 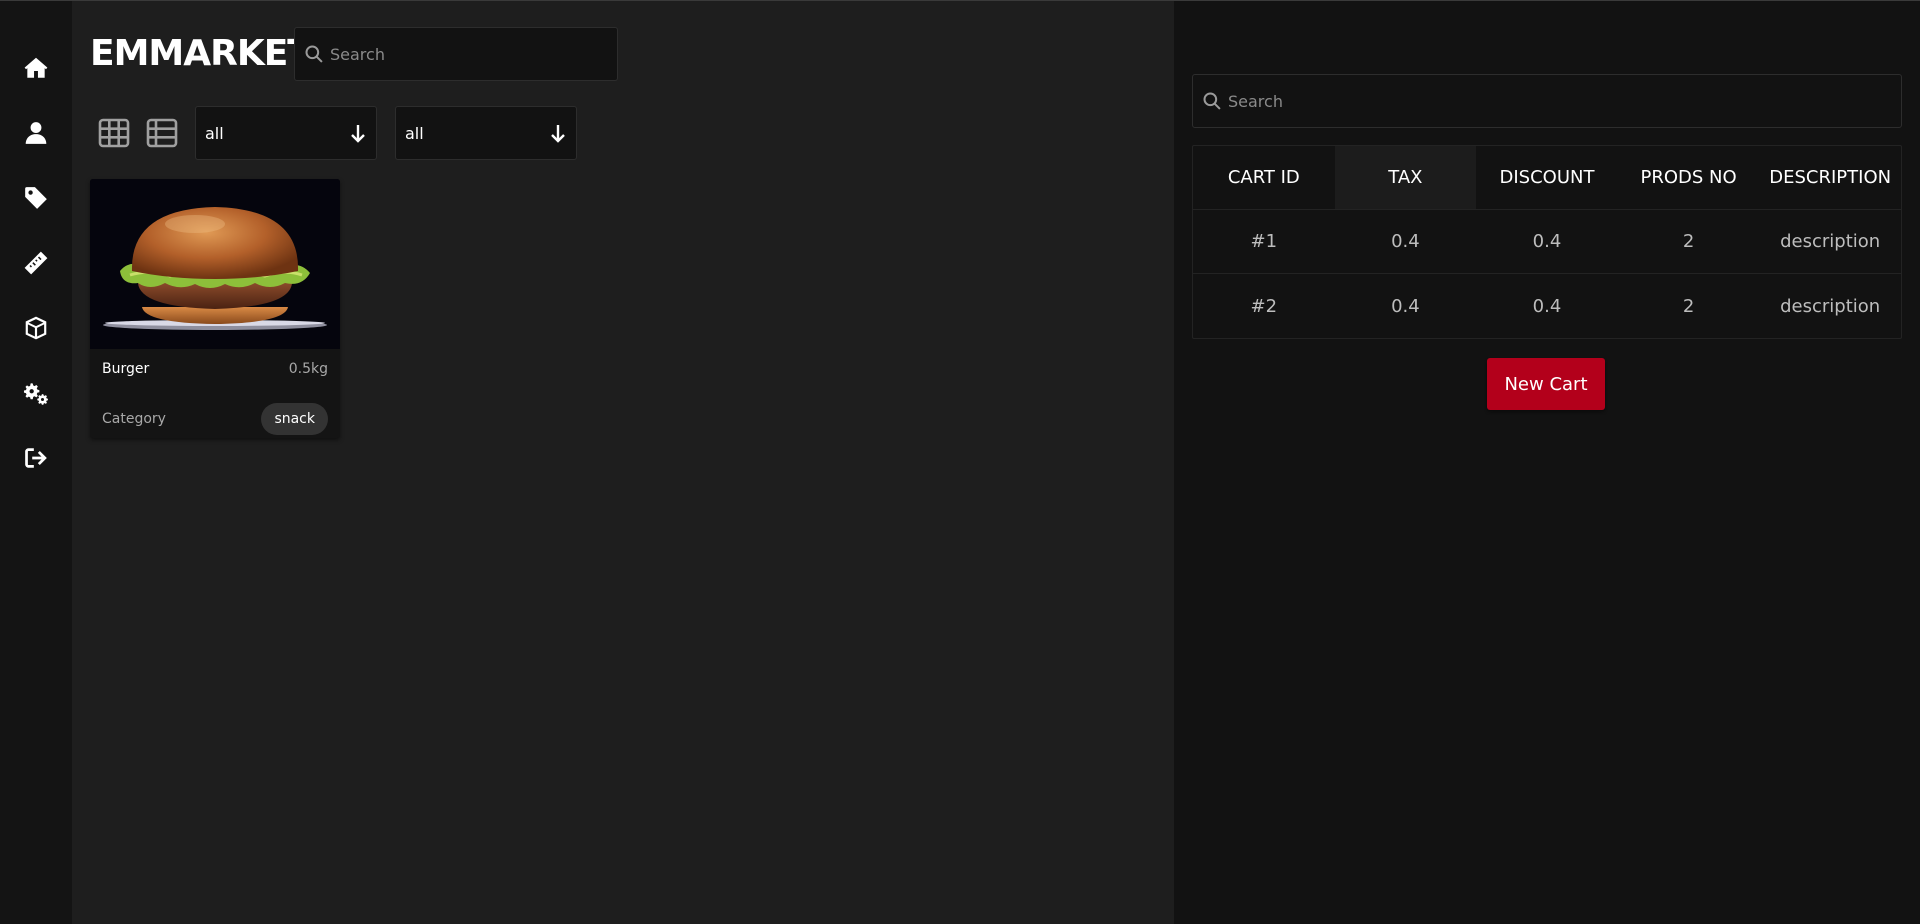 What do you see at coordinates (1689, 177) in the screenshot?
I see `column-header-prods-no: PRODS NO` at bounding box center [1689, 177].